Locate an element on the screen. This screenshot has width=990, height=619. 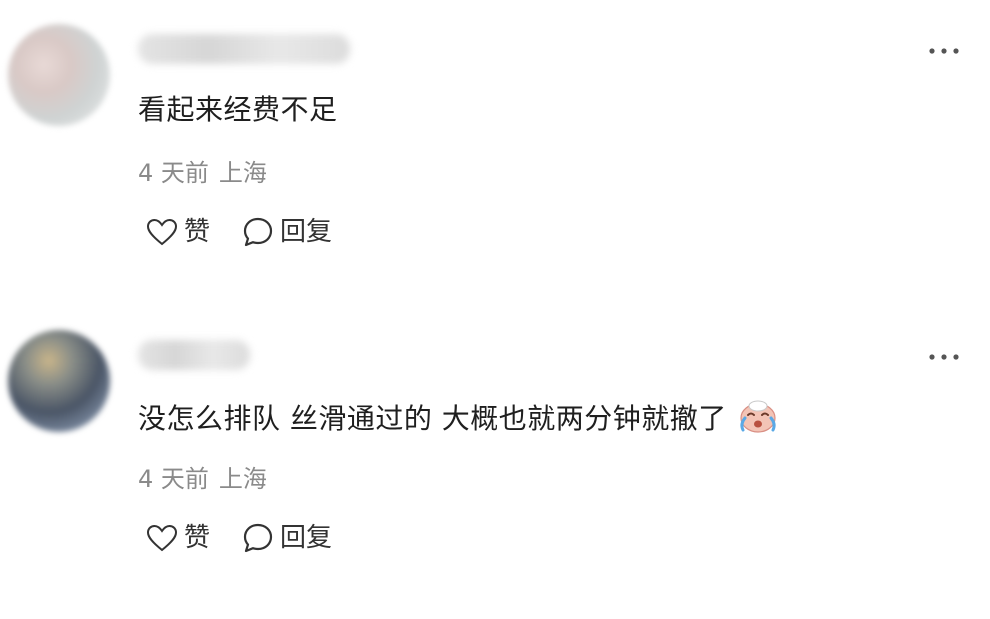
reply-label: 回复 is located at coordinates (306, 538).